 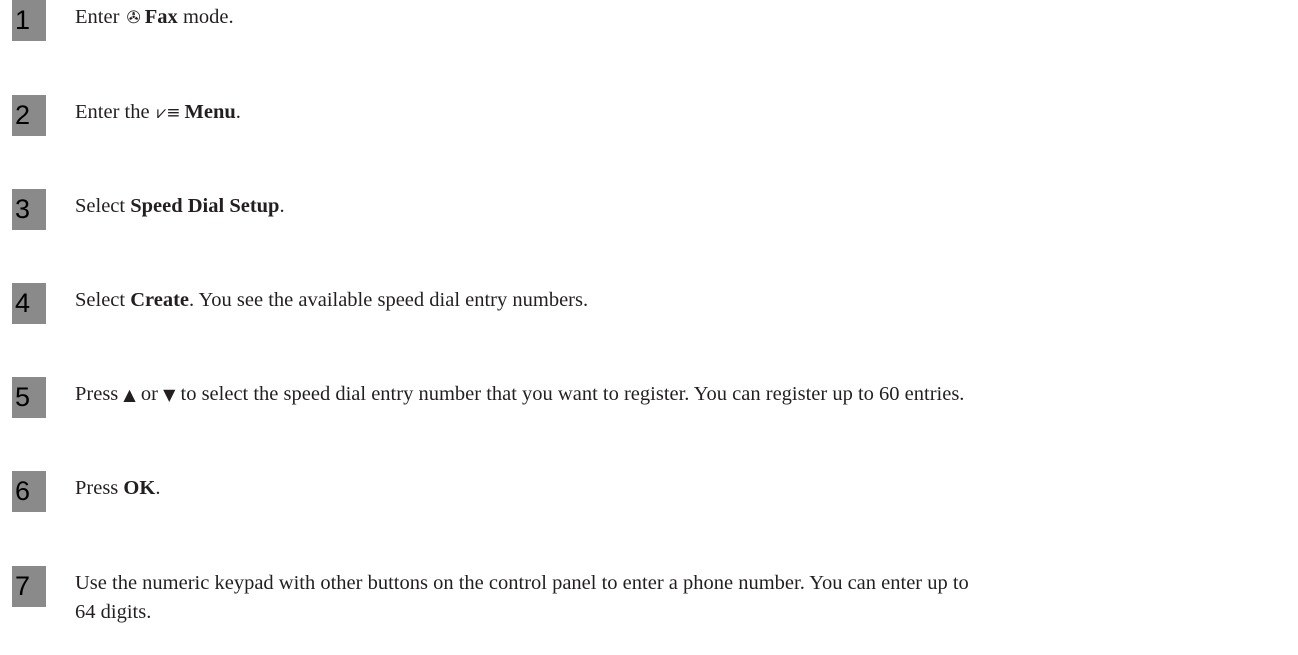 What do you see at coordinates (118, 488) in the screenshot?
I see `step-text: Press OK.` at bounding box center [118, 488].